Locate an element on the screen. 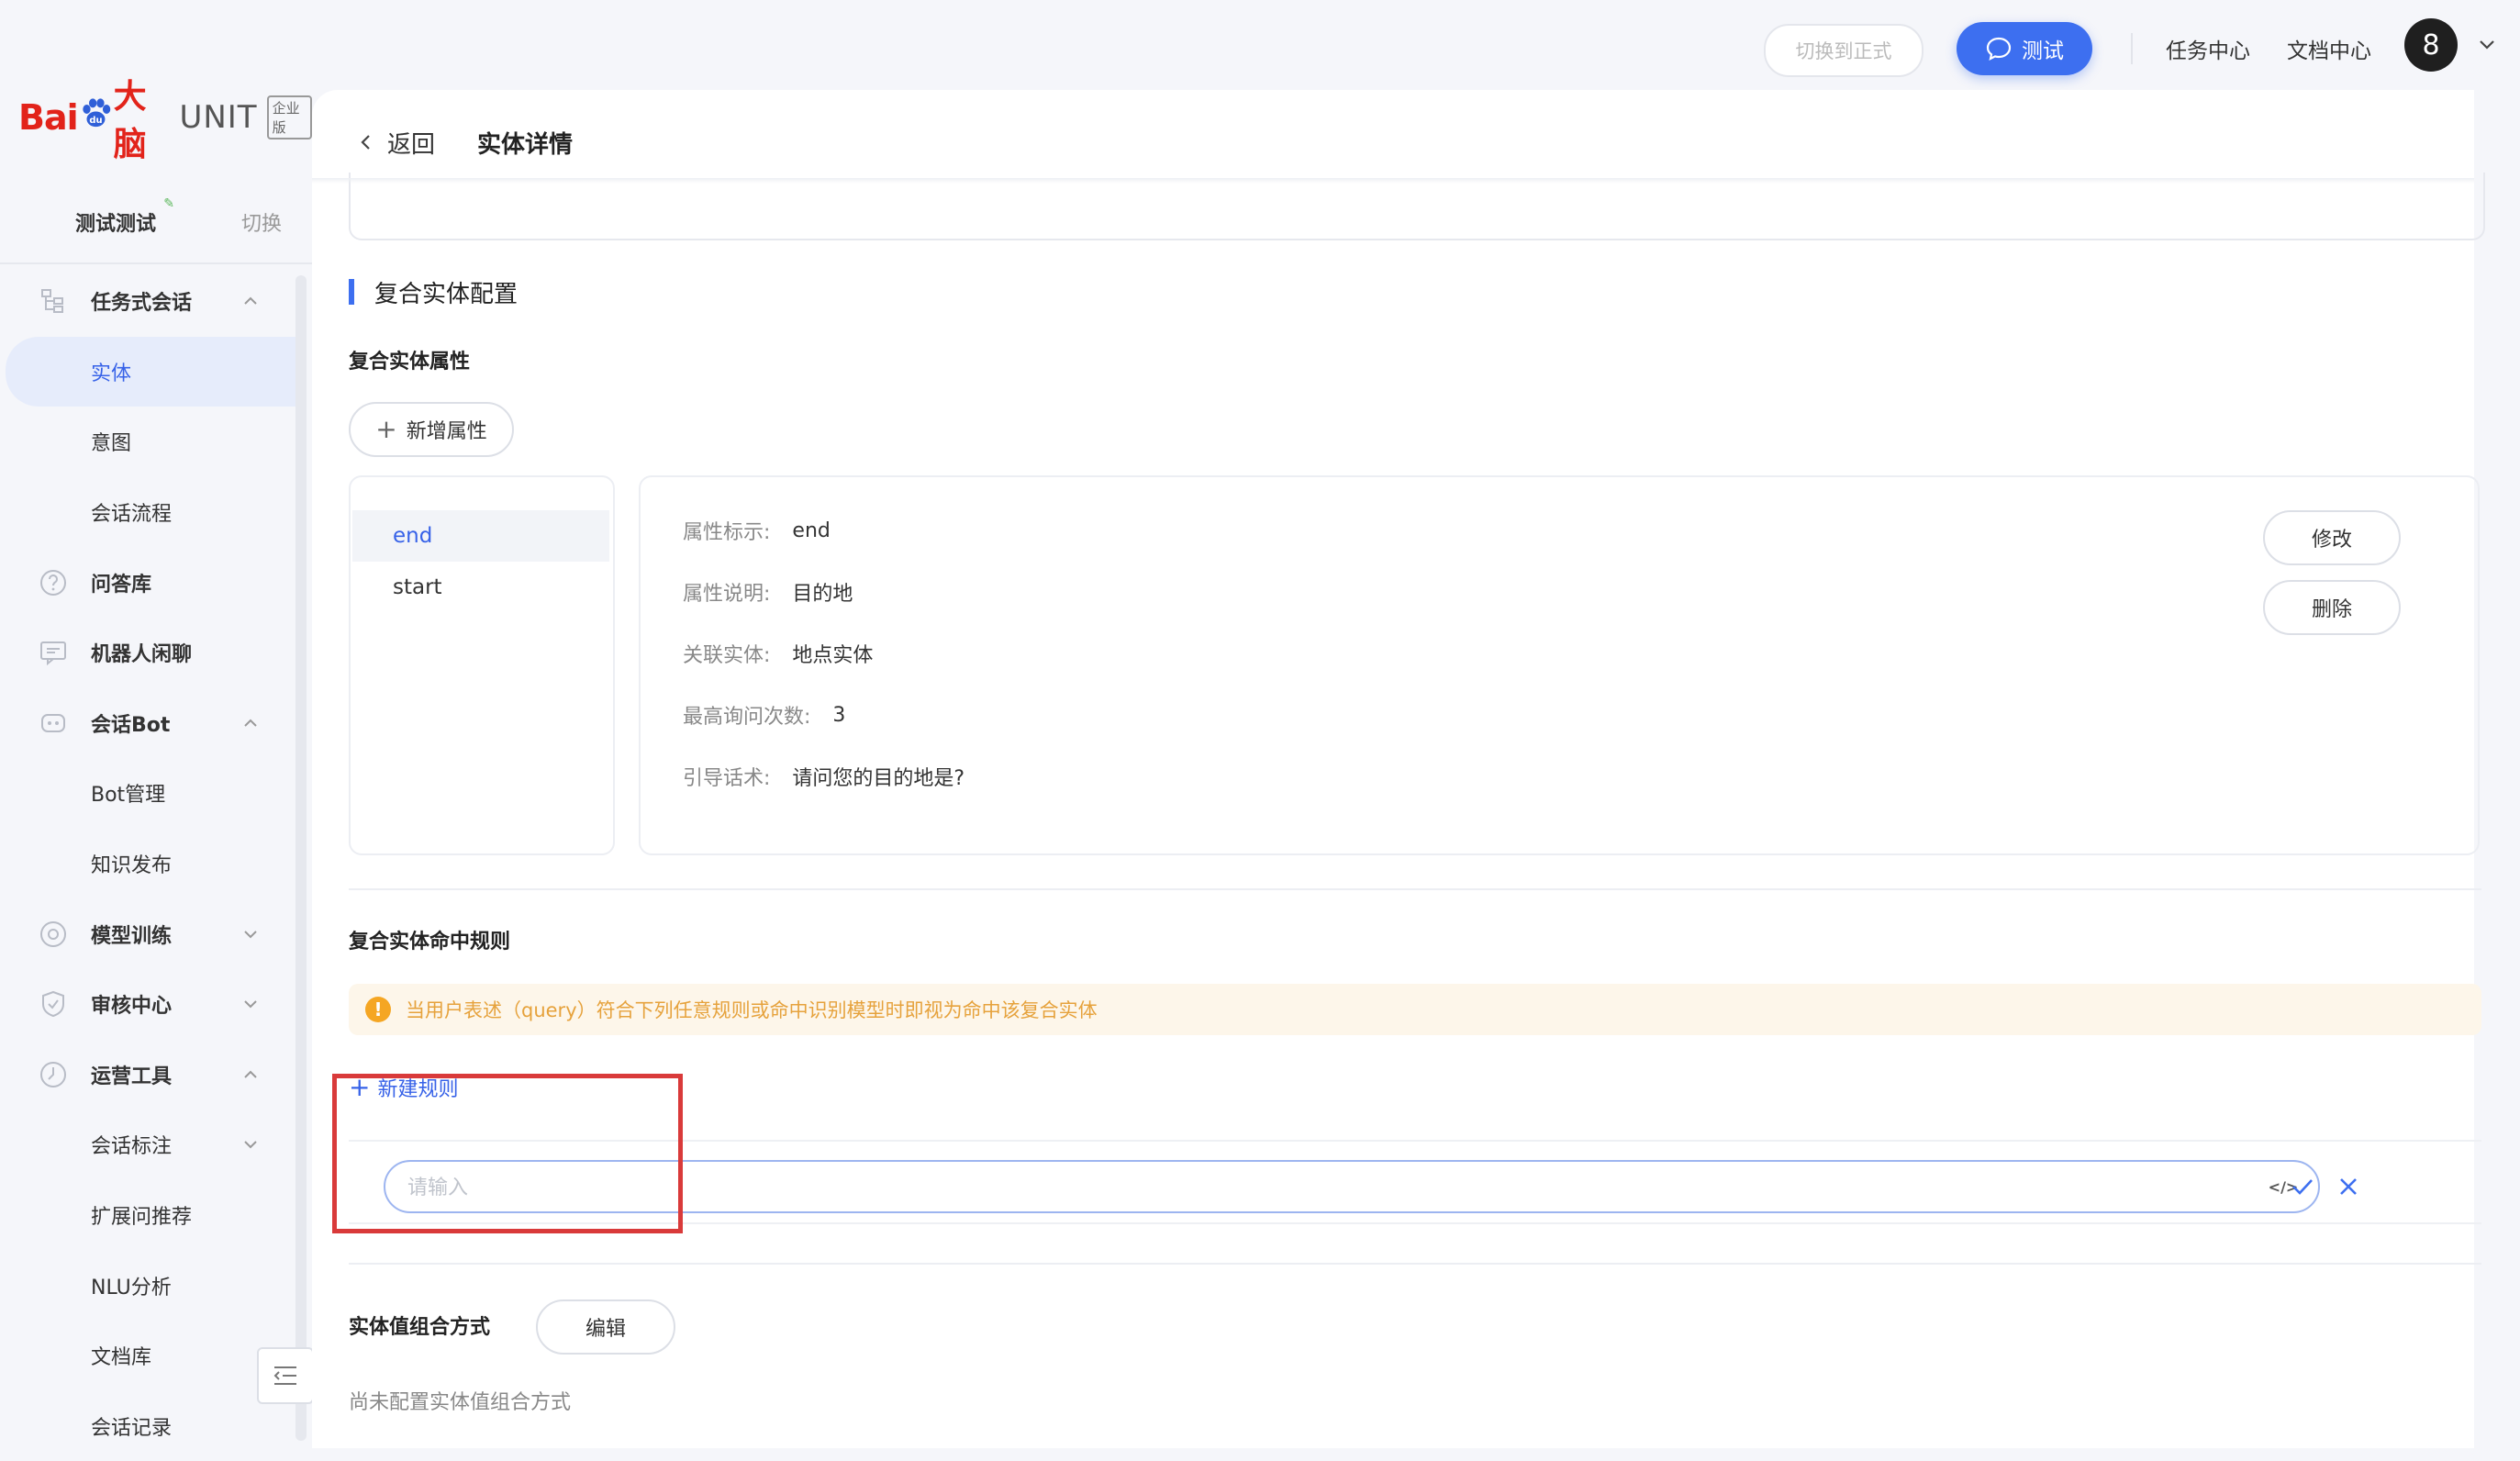 Image resolution: width=2520 pixels, height=1461 pixels. sidebar-item-dialog-bot: 会话Bot is located at coordinates (156, 723).